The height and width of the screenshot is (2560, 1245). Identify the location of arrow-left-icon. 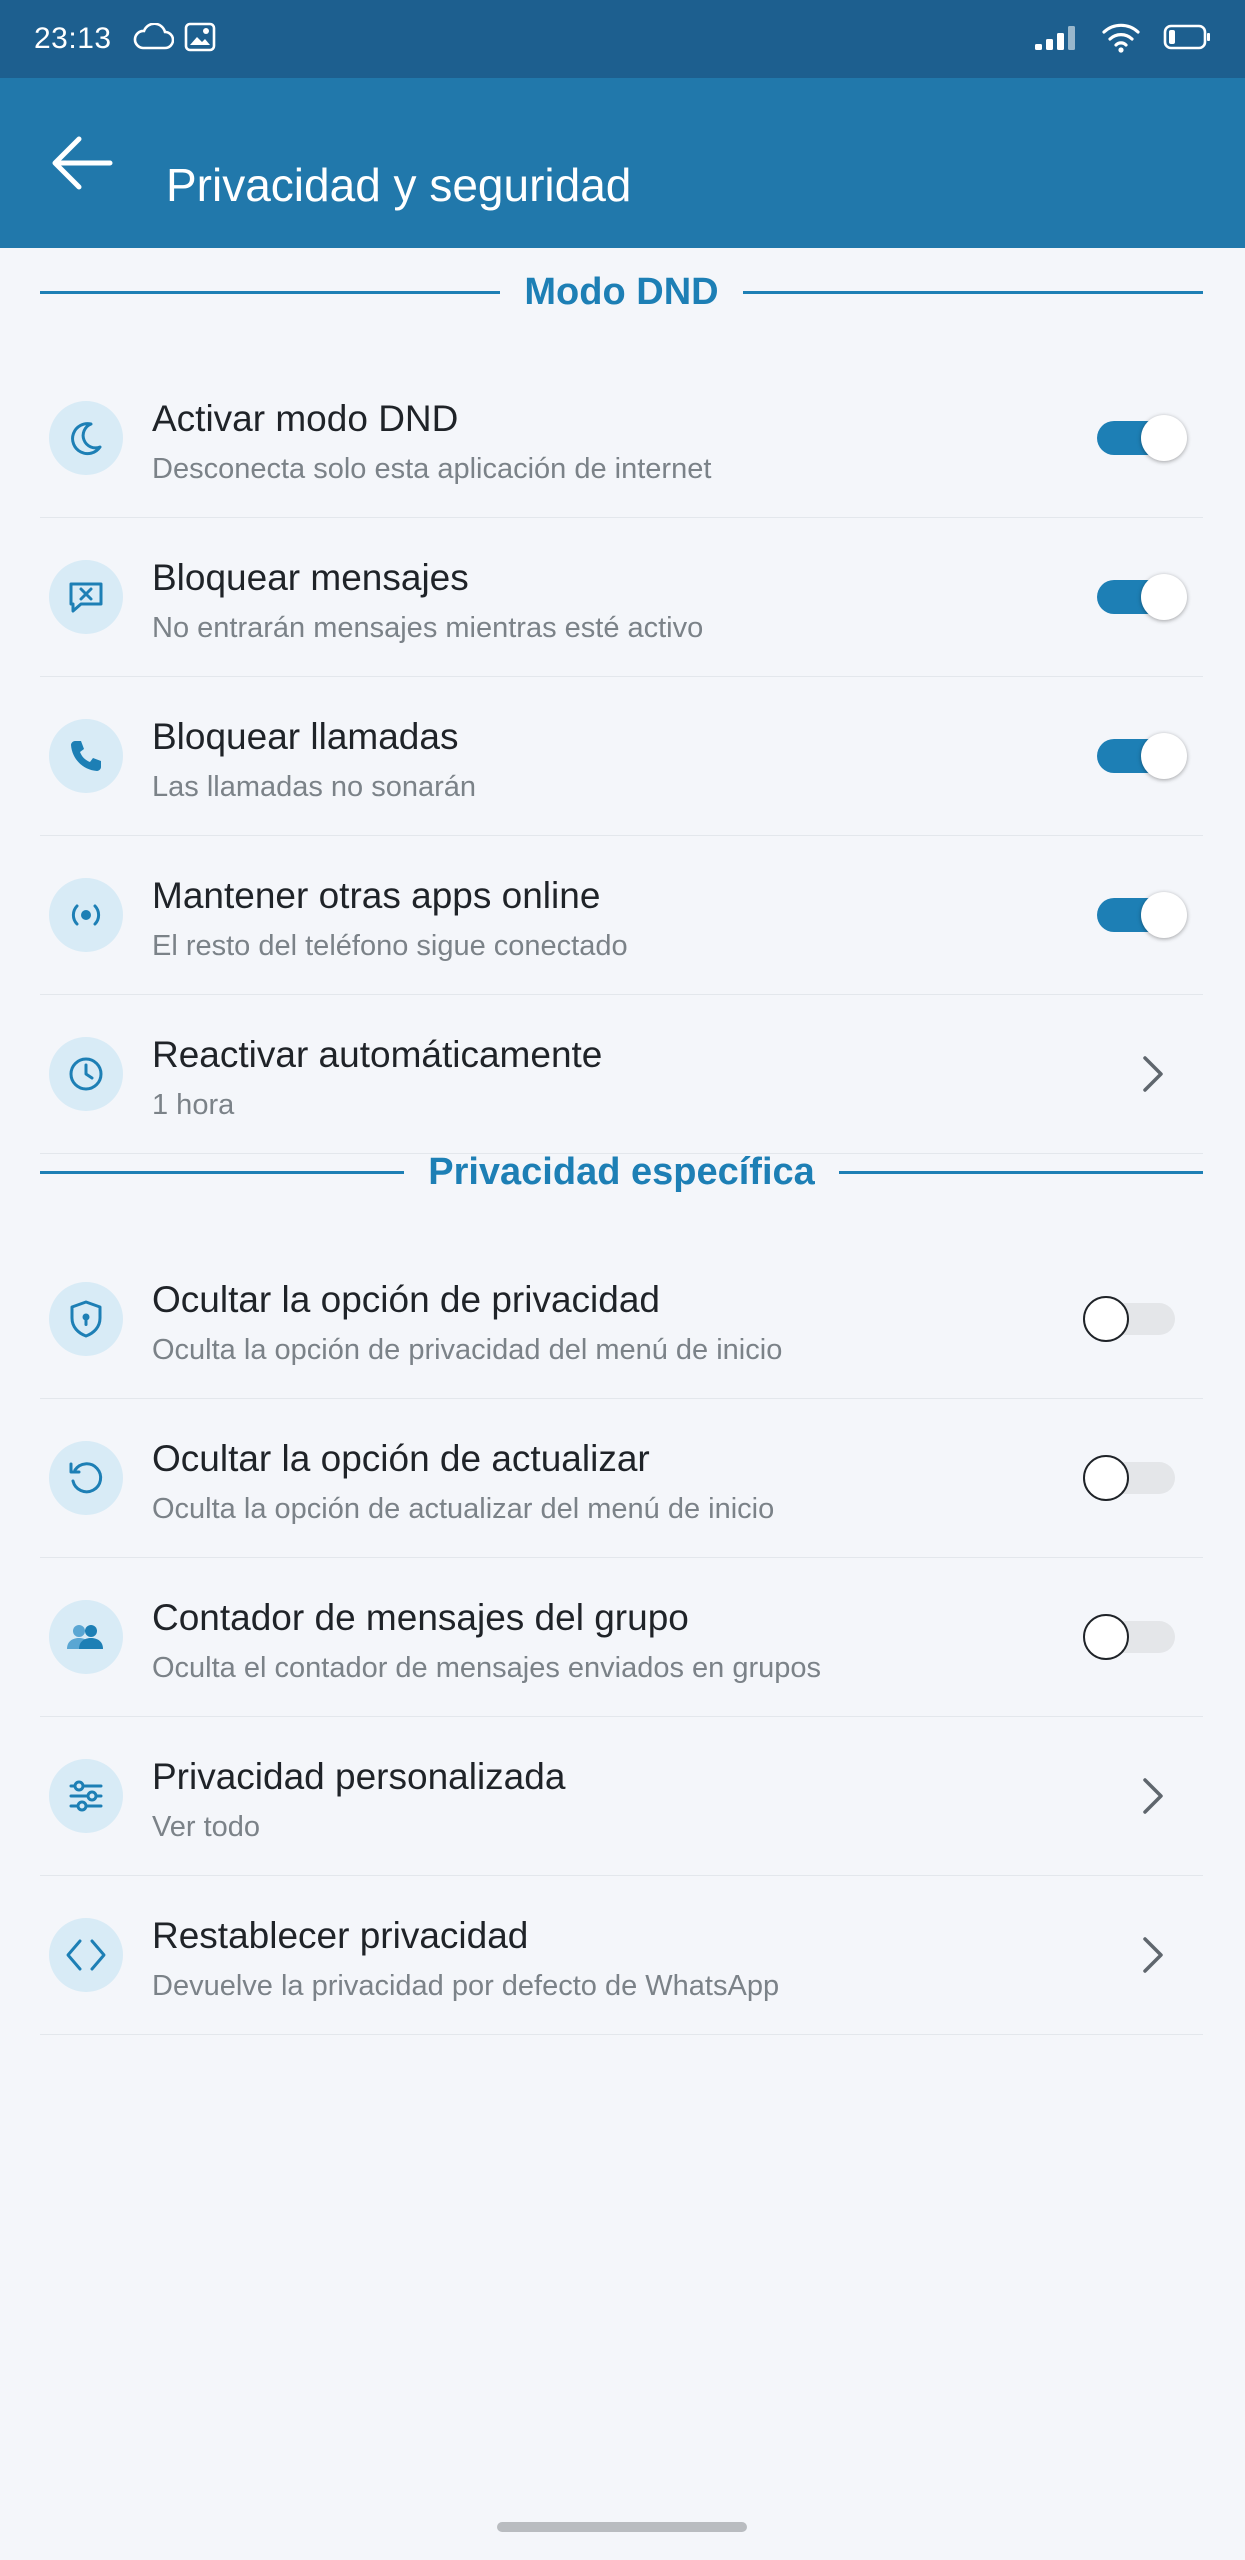
(82, 165).